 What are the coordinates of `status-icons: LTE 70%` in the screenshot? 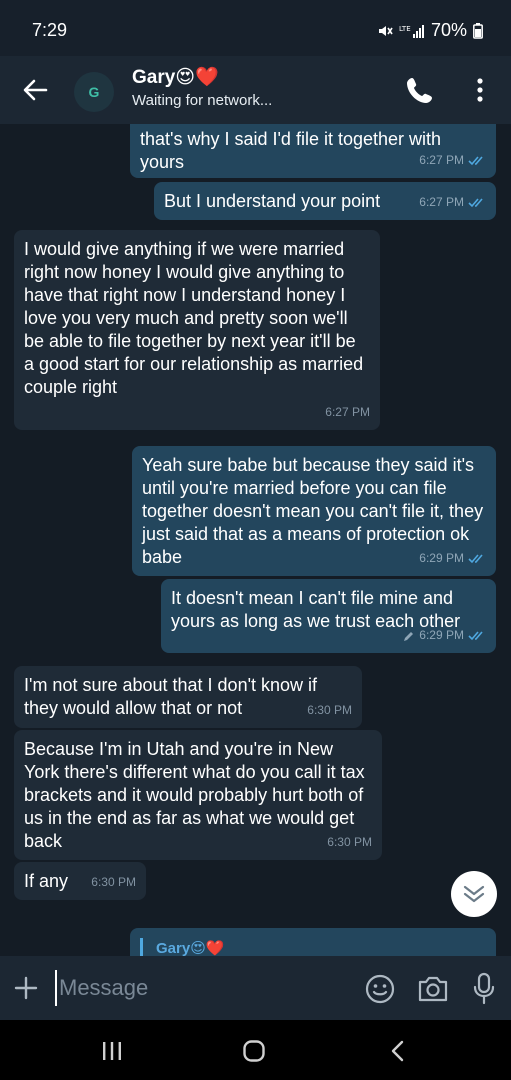 It's located at (430, 30).